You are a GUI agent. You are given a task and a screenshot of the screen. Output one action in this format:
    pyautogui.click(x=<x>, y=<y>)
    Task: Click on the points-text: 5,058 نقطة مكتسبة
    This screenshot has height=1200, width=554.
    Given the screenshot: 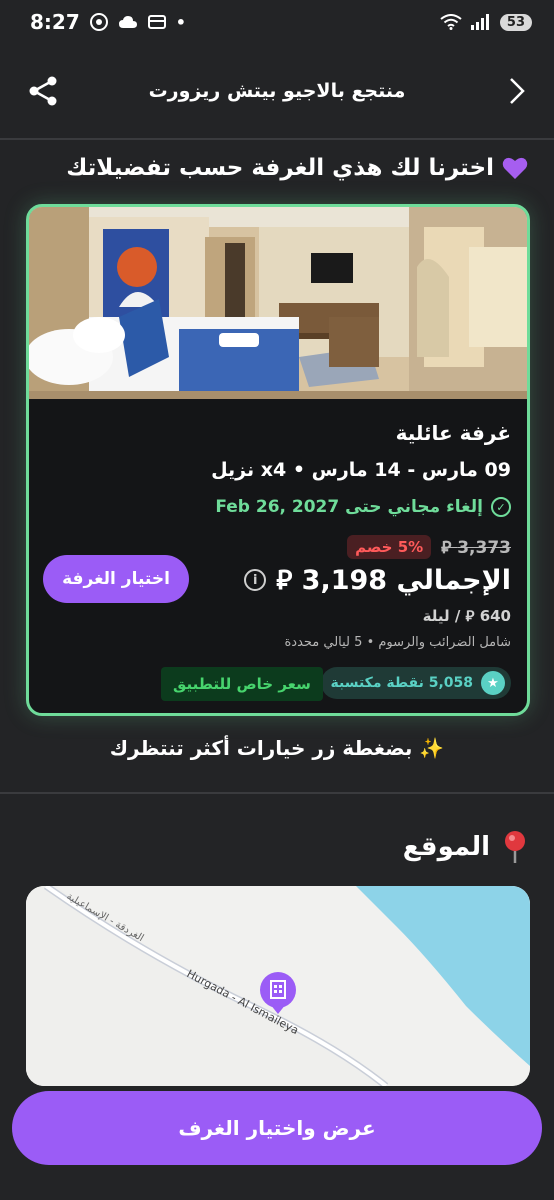 What is the action you would take?
    pyautogui.click(x=401, y=683)
    